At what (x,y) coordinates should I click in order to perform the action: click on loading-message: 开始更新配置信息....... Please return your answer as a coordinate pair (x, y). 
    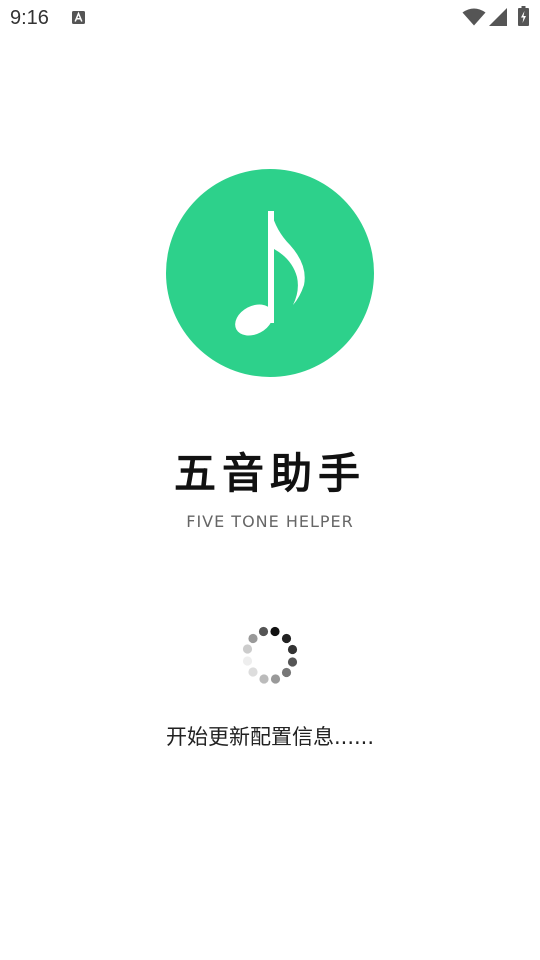
    Looking at the image, I should click on (270, 737).